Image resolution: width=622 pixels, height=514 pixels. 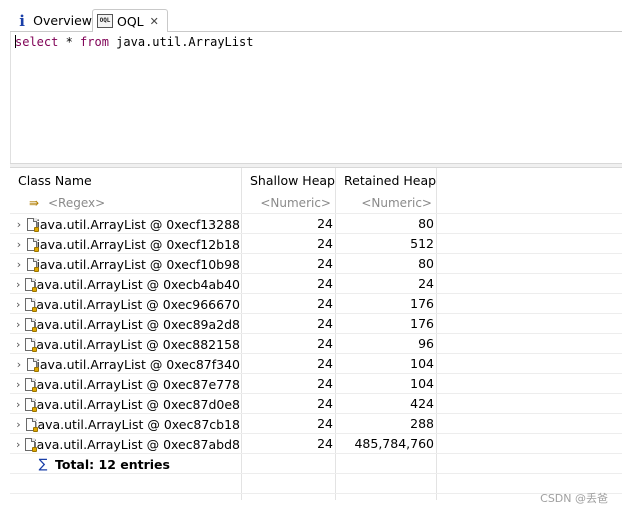 I want to click on numeric-filter-retained: <Numeric>, so click(x=384, y=203).